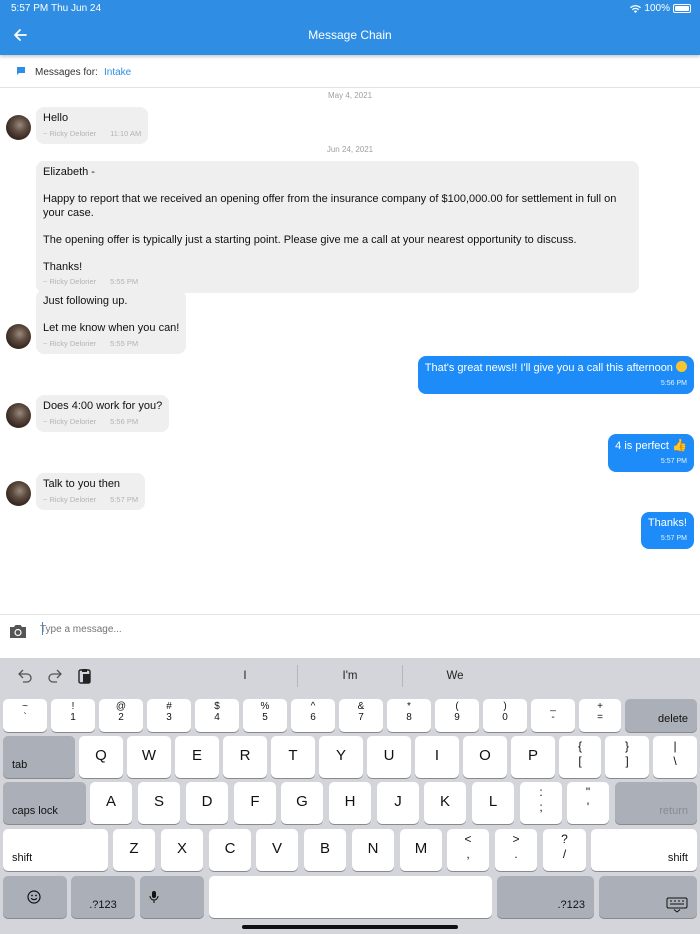 This screenshot has height=934, width=700. What do you see at coordinates (545, 897) in the screenshot?
I see `numbers-key-right: .?123` at bounding box center [545, 897].